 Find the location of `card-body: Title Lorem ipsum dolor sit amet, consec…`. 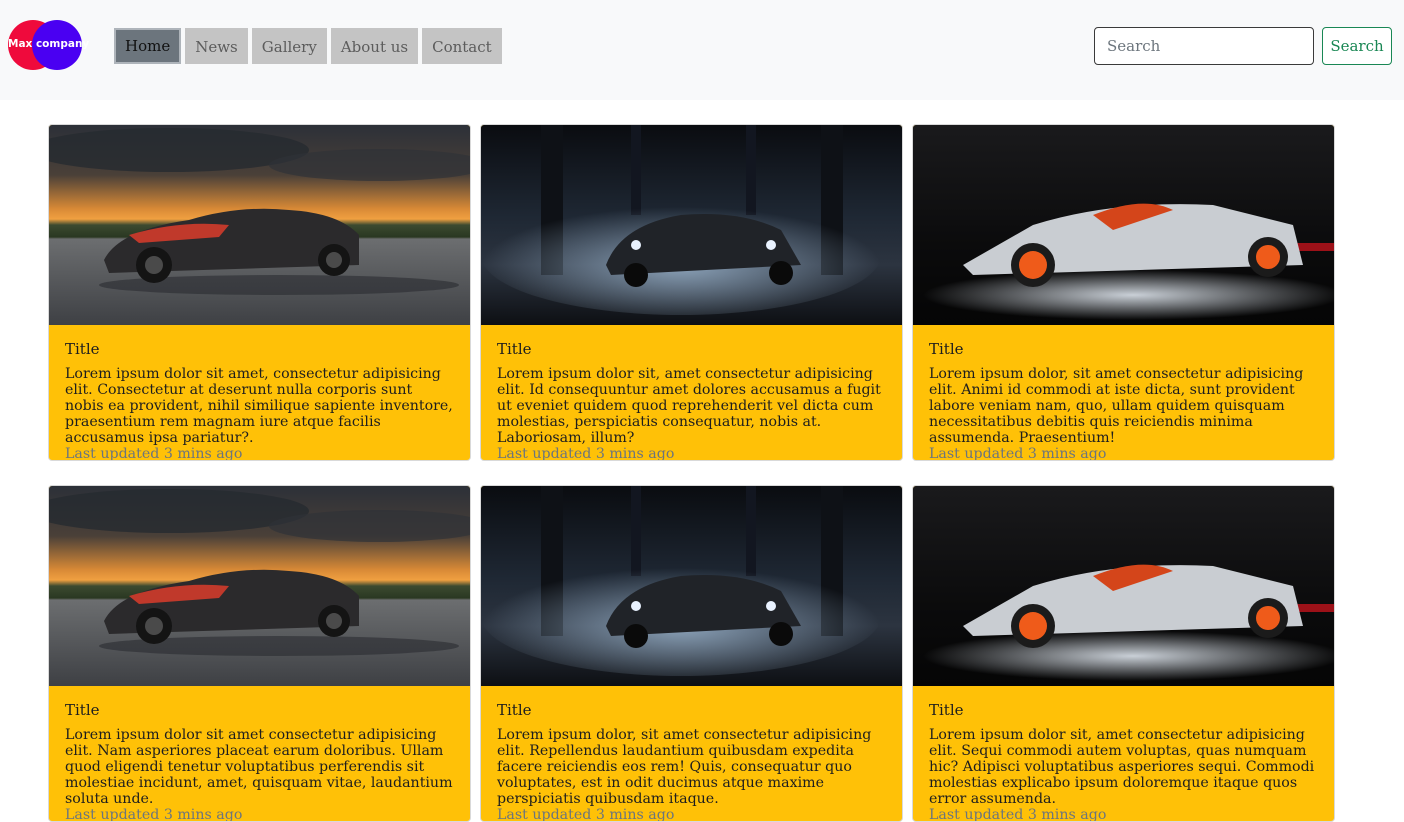

card-body: Title Lorem ipsum dolor sit amet, consec… is located at coordinates (260, 400).